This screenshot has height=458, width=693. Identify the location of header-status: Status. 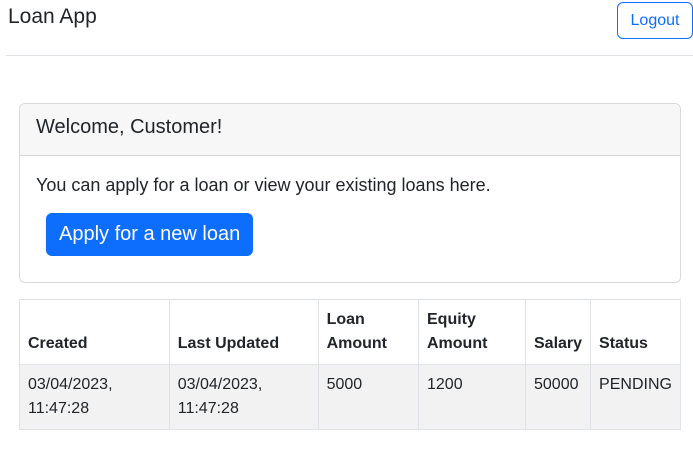
(635, 332).